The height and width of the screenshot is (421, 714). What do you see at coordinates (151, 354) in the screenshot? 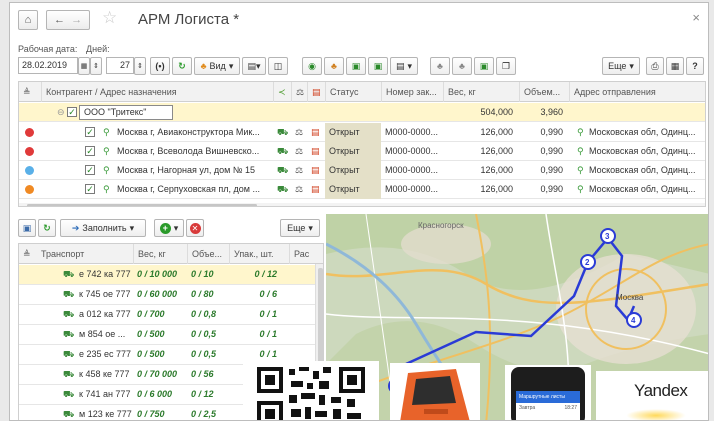
I see `transport-weight: 0 / 500` at bounding box center [151, 354].